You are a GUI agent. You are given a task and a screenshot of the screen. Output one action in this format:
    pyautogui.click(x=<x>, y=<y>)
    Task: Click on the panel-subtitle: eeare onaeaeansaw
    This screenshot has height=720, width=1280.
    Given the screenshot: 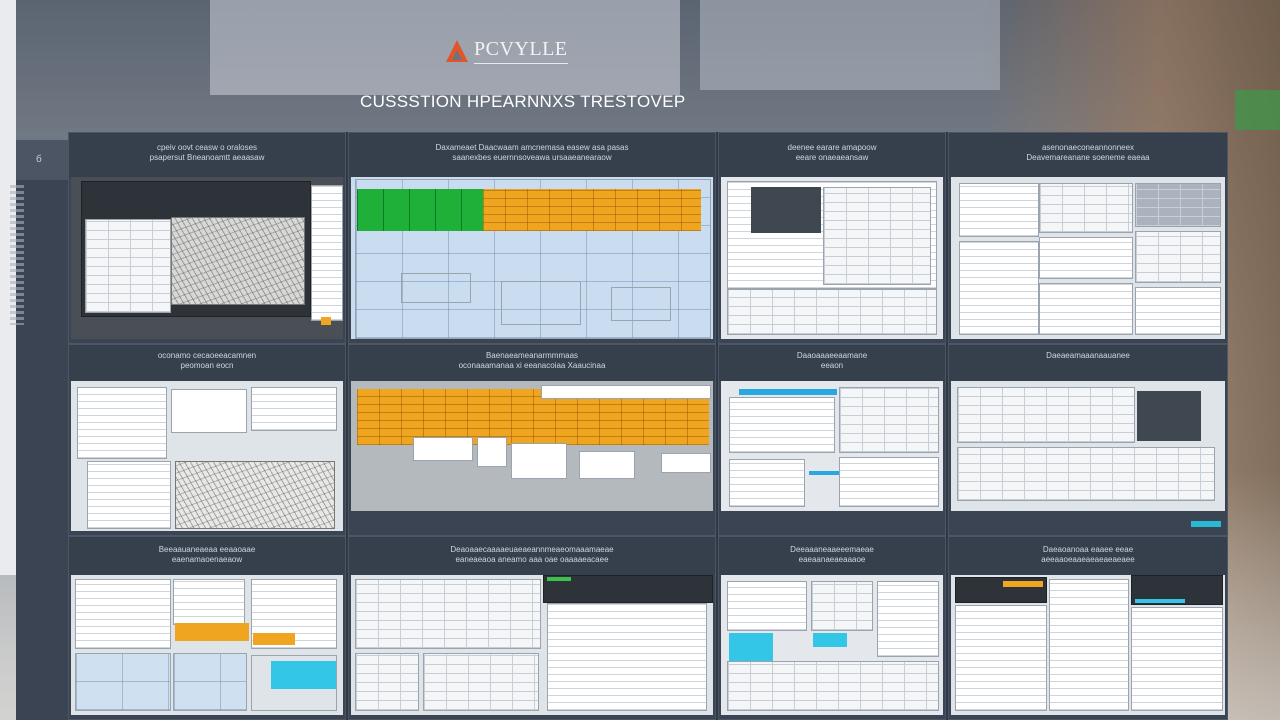 What is the action you would take?
    pyautogui.click(x=832, y=157)
    